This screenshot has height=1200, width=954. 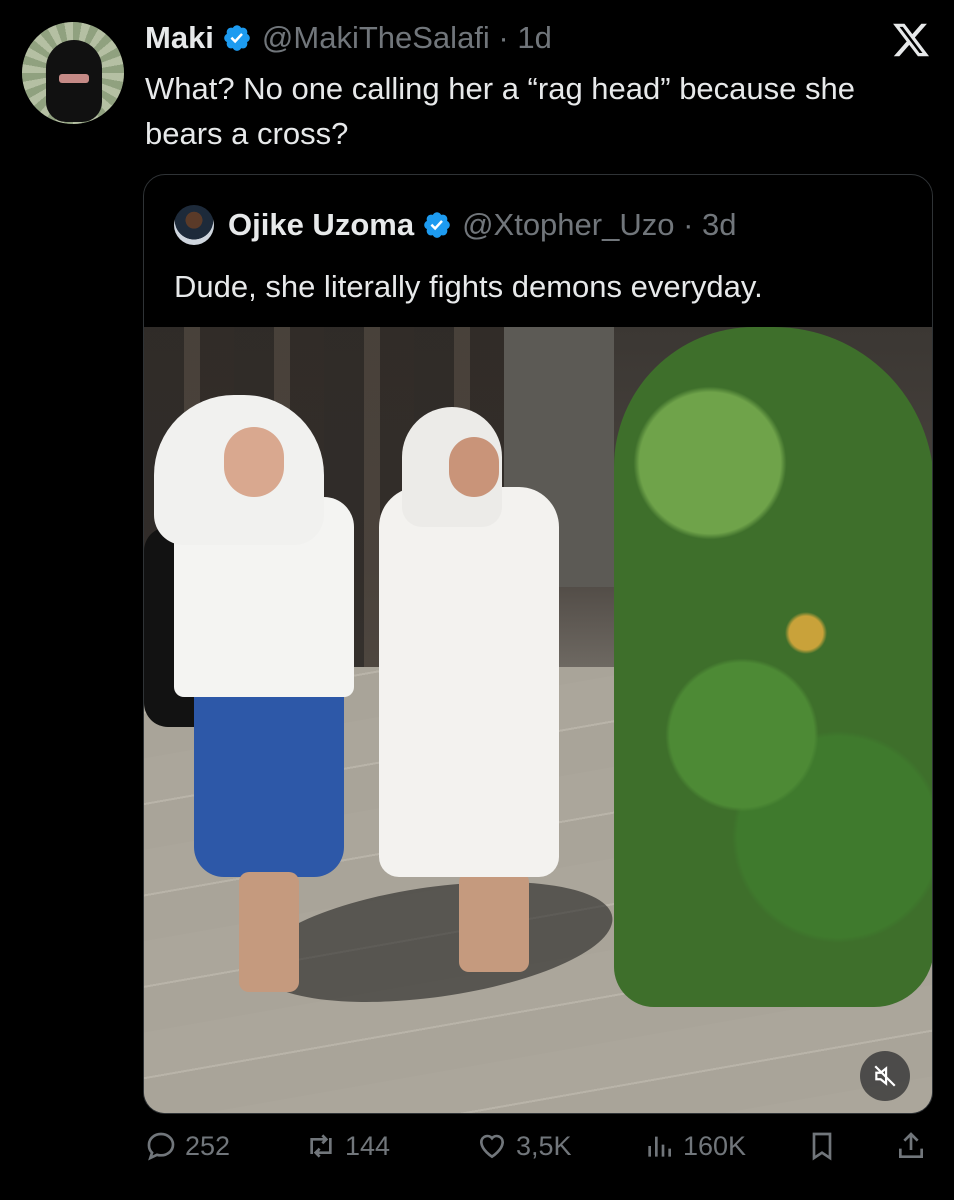 I want to click on quoted-author-avatar, so click(x=194, y=225).